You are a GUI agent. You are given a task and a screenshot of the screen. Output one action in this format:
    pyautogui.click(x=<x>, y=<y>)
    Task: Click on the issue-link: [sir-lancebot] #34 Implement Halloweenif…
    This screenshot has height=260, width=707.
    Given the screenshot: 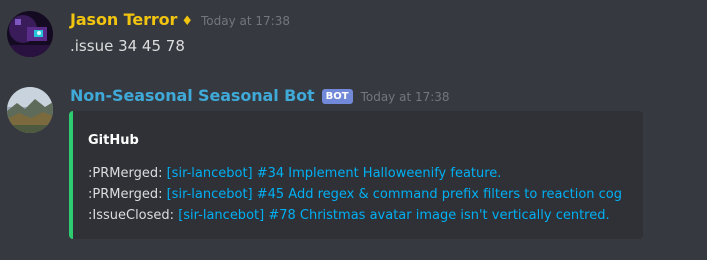 What is the action you would take?
    pyautogui.click(x=334, y=173)
    